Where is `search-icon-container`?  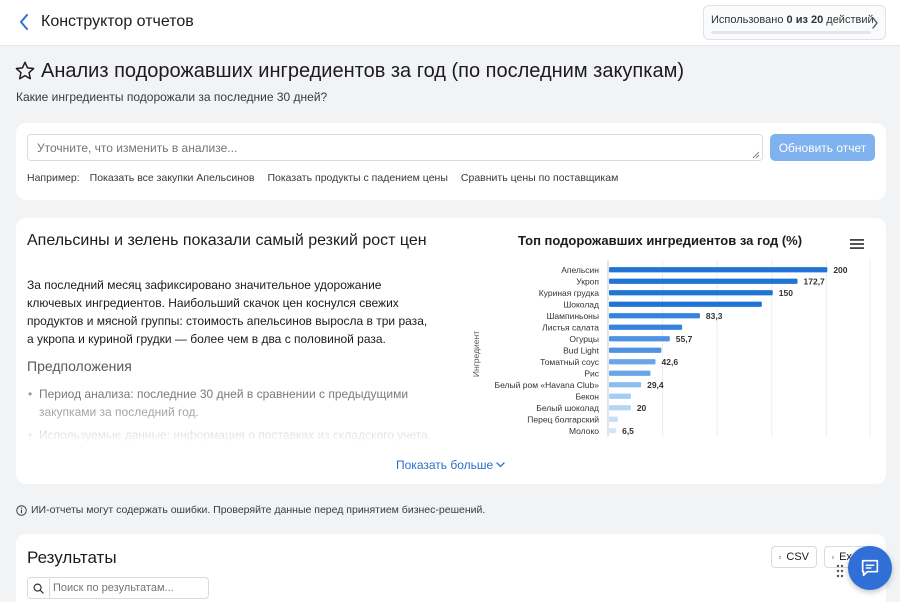 search-icon-container is located at coordinates (39, 588).